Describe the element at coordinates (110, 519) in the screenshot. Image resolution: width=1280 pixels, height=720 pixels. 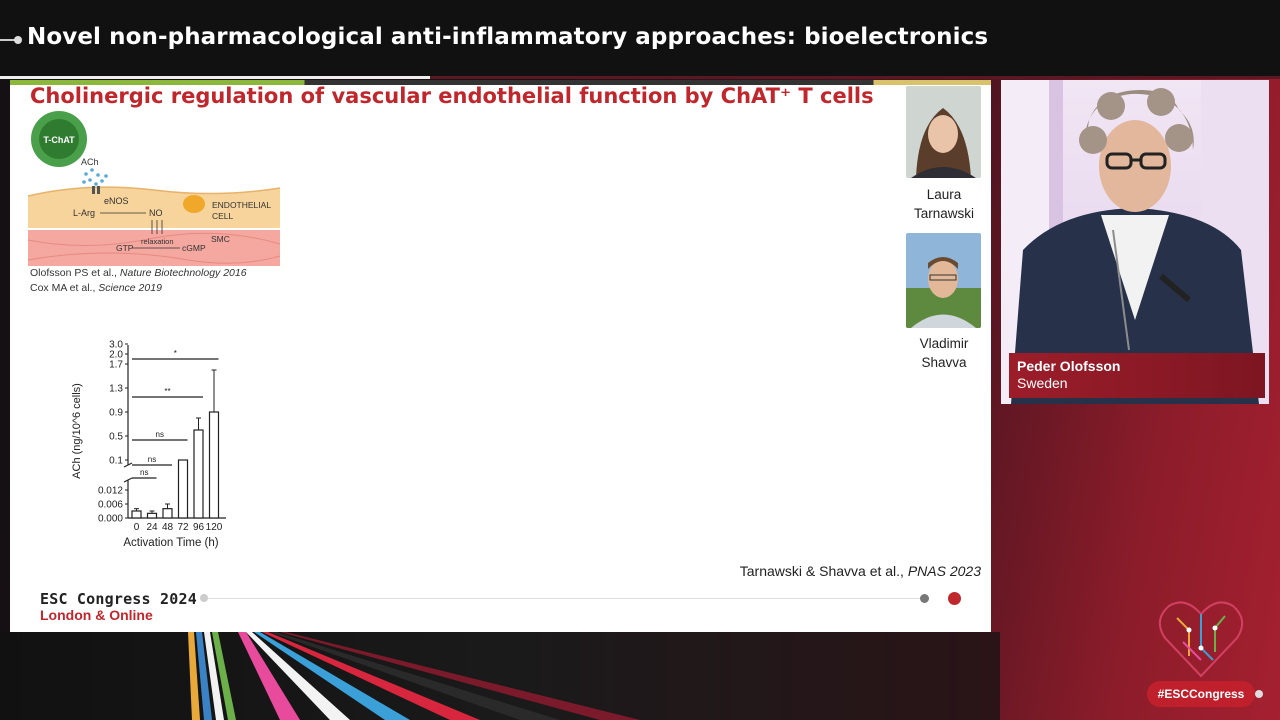
I see `chart-y-tick-label: 0.000` at that location.